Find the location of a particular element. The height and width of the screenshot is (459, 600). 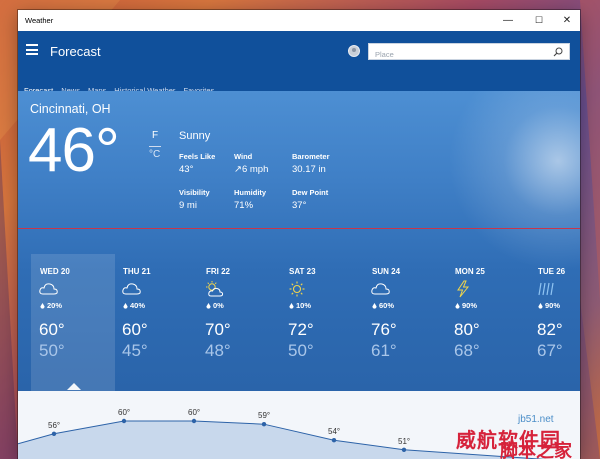

stat-wind: Wind ↗6 mph is located at coordinates (251, 163).